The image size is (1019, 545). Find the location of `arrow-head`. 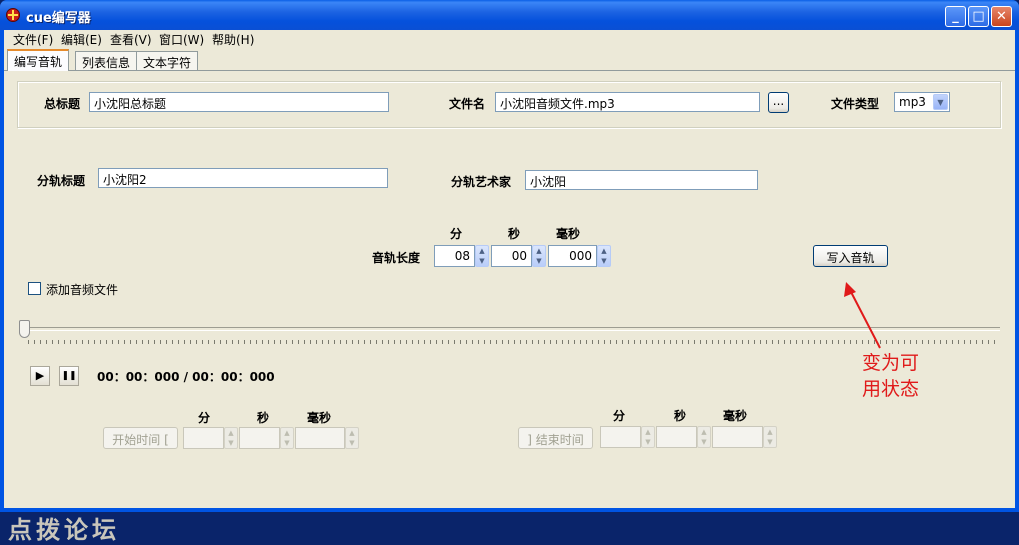

arrow-head is located at coordinates (850, 289).